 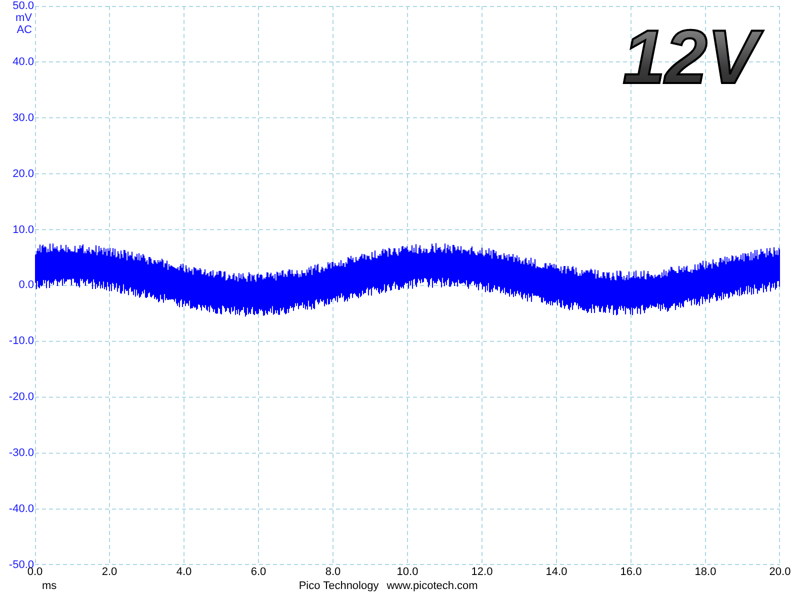 I want to click on x-axis-label: 14.0, so click(x=556, y=572).